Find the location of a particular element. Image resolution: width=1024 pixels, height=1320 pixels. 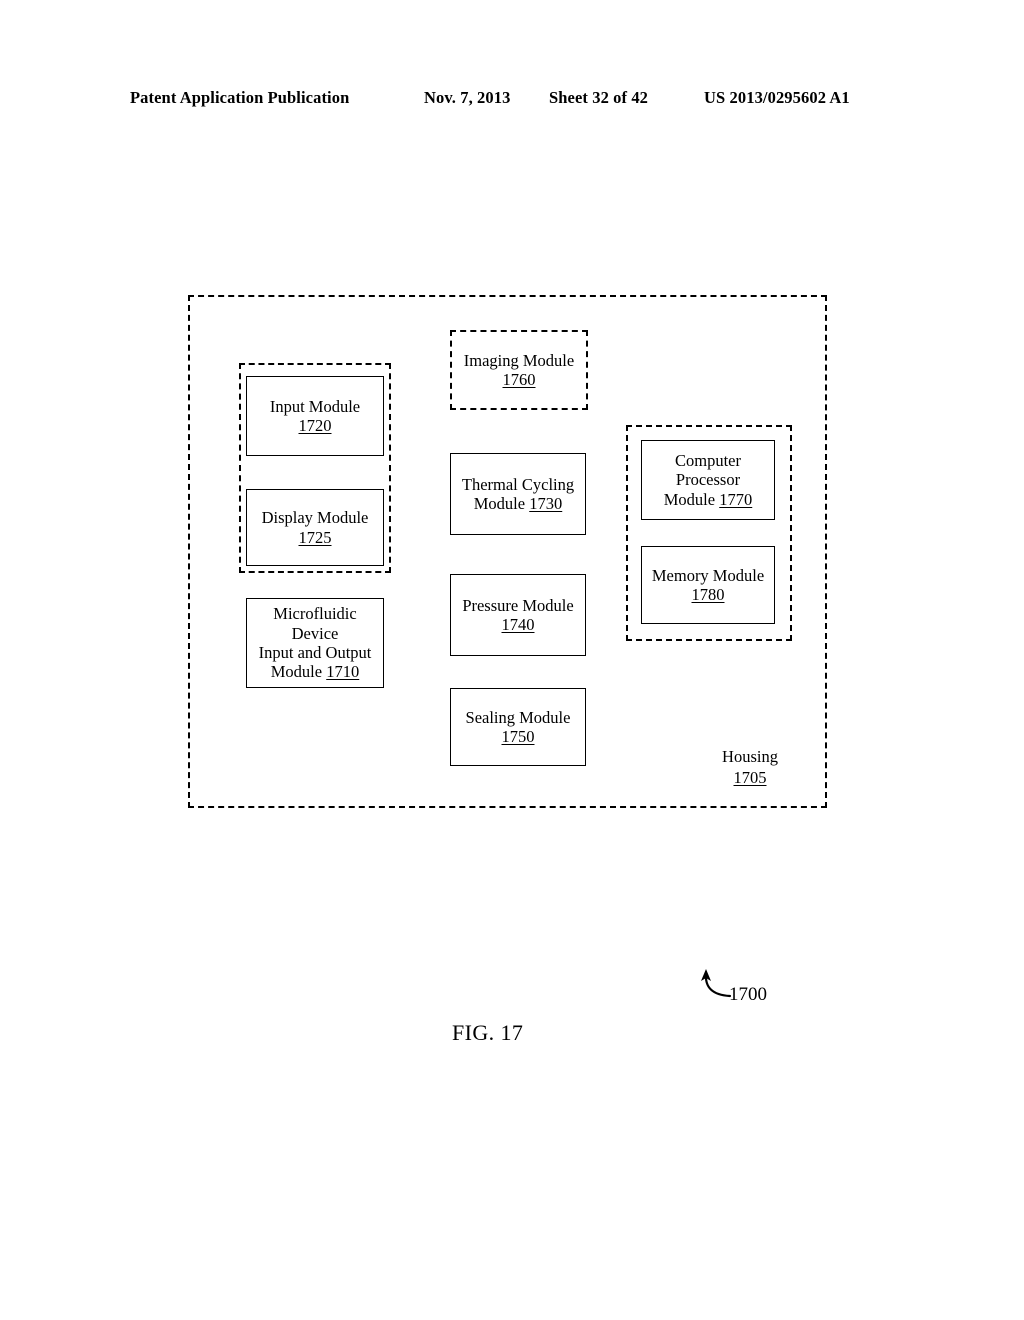

module-sealing-ref: 1750 is located at coordinates (518, 736).